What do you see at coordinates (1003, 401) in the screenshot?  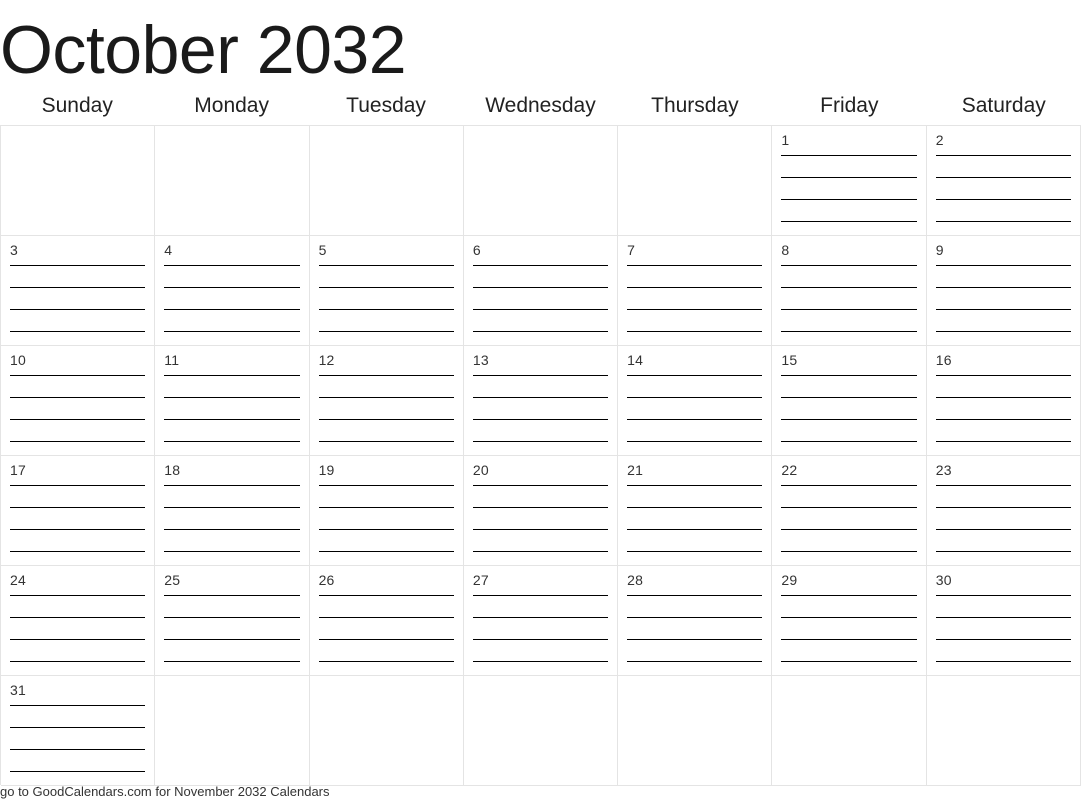 I see `day-cell-16: 16` at bounding box center [1003, 401].